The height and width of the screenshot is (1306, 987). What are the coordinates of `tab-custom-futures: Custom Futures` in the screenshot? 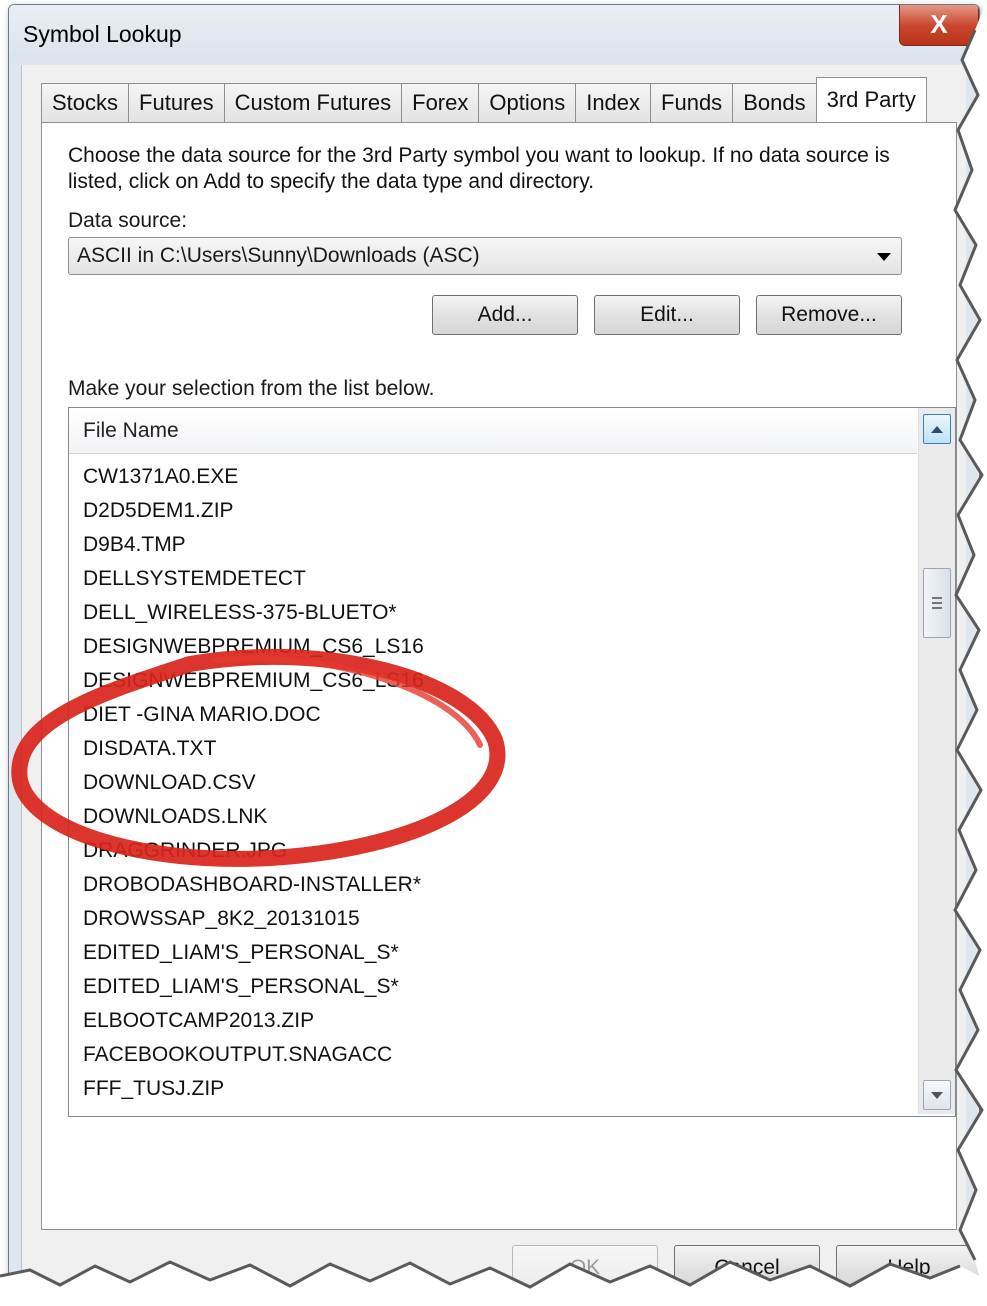 It's located at (313, 102).